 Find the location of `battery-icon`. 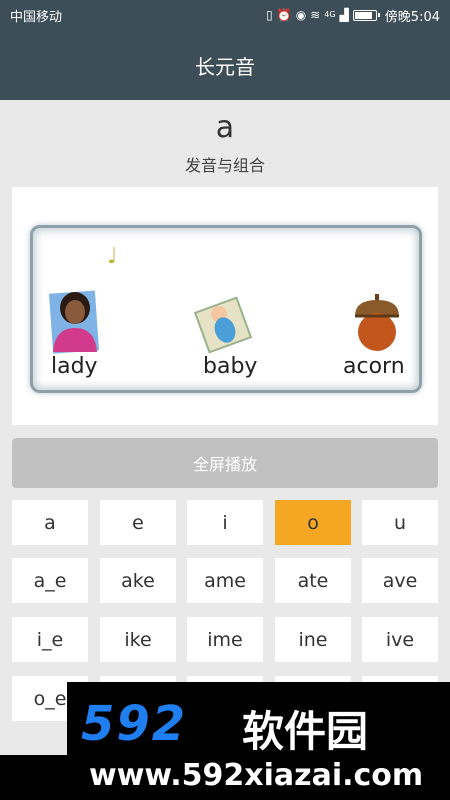

battery-icon is located at coordinates (366, 15).